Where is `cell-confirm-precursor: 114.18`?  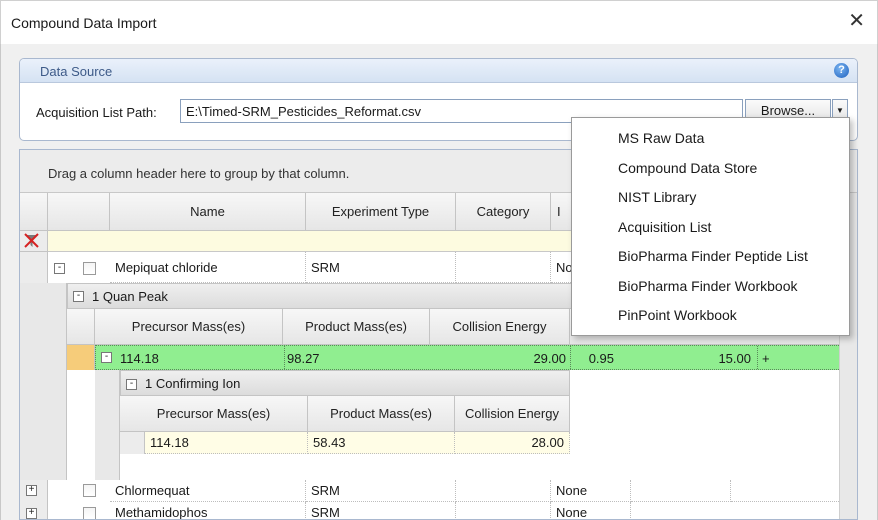 cell-confirm-precursor: 114.18 is located at coordinates (226, 443).